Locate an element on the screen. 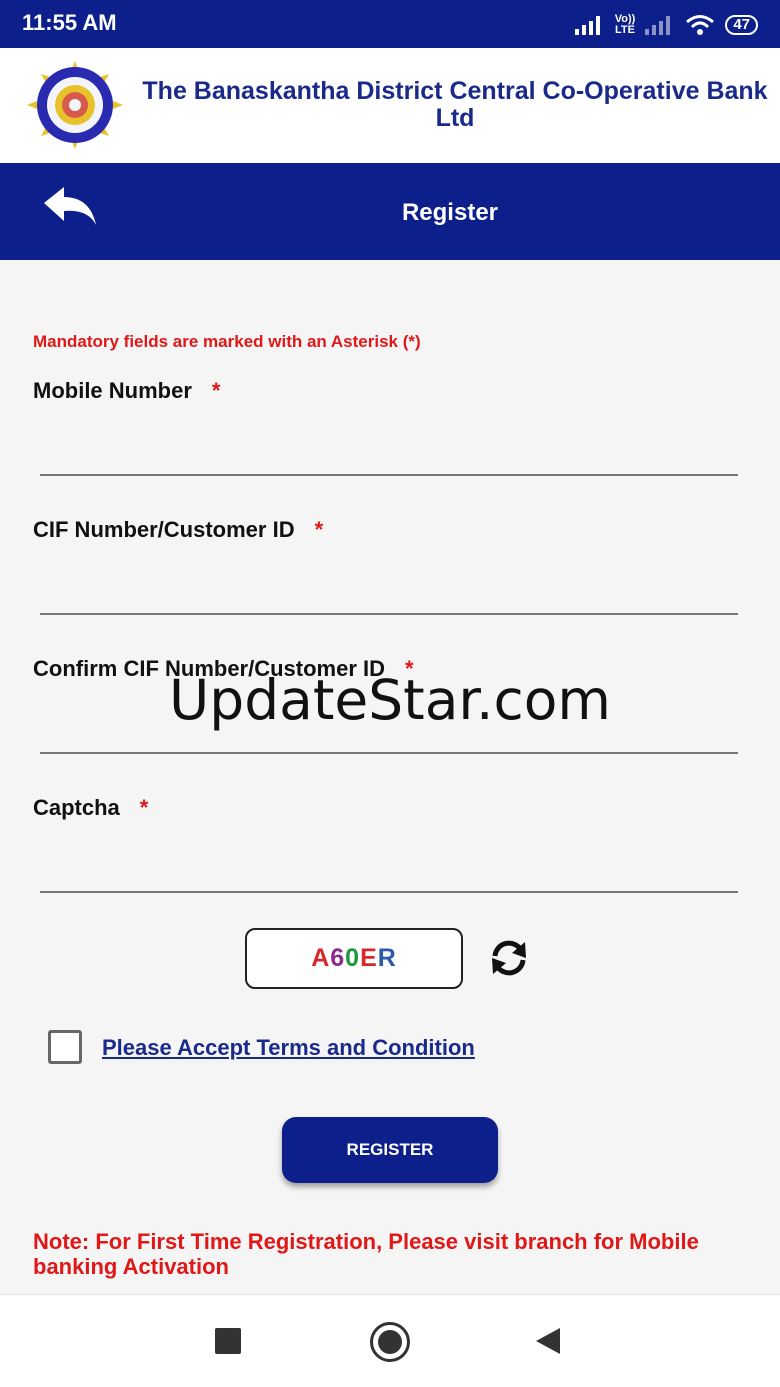 The height and width of the screenshot is (1387, 780). cif-number-label-text: CIF Number/Customer ID is located at coordinates (164, 529).